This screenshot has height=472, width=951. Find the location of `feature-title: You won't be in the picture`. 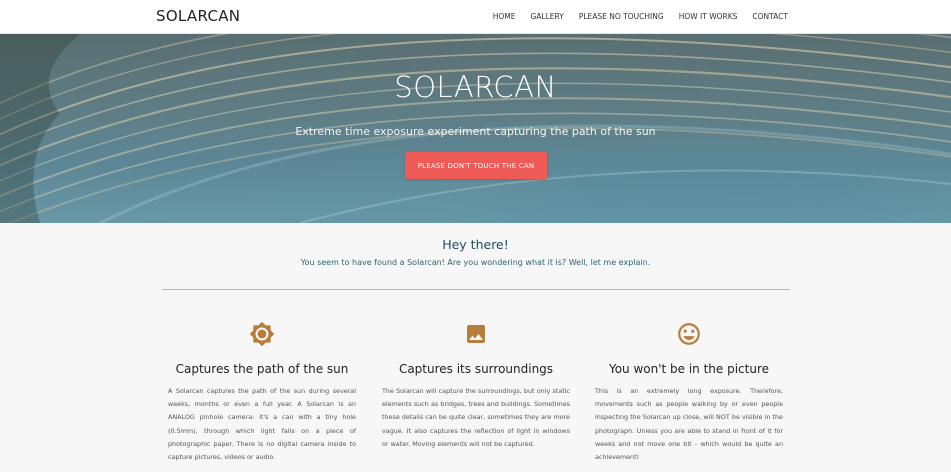

feature-title: You won't be in the picture is located at coordinates (689, 369).